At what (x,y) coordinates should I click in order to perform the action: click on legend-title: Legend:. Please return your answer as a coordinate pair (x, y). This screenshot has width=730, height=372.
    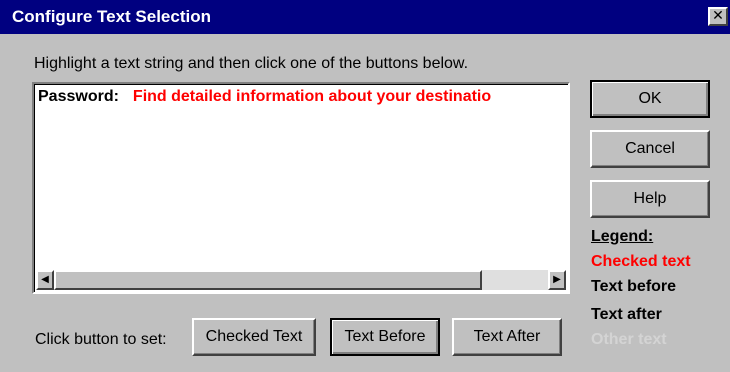
    Looking at the image, I should click on (622, 236).